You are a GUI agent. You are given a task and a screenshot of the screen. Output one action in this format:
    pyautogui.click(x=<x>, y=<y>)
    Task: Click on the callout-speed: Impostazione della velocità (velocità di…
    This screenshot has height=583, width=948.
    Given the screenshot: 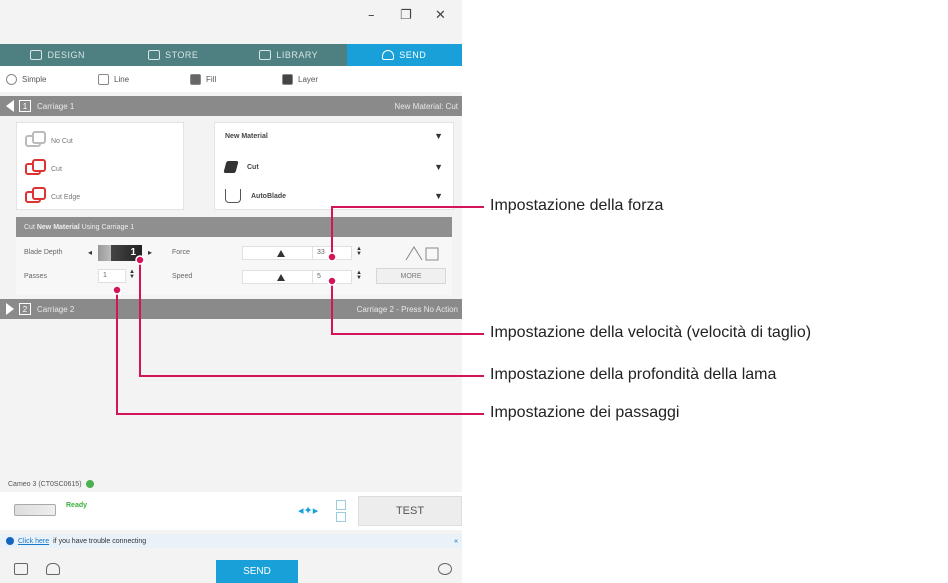 What is the action you would take?
    pyautogui.click(x=651, y=332)
    